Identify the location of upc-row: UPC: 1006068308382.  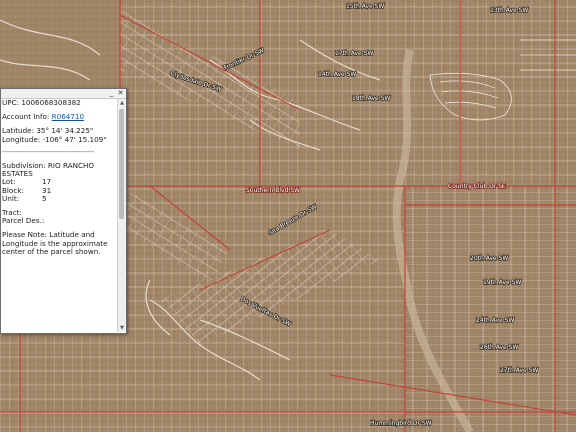
(59, 103).